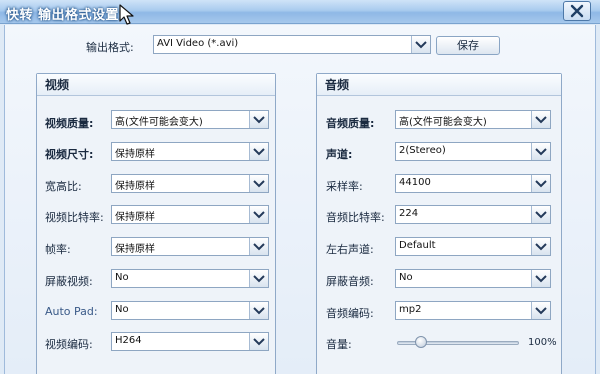 Image resolution: width=600 pixels, height=374 pixels. I want to click on close-icon, so click(577, 11).